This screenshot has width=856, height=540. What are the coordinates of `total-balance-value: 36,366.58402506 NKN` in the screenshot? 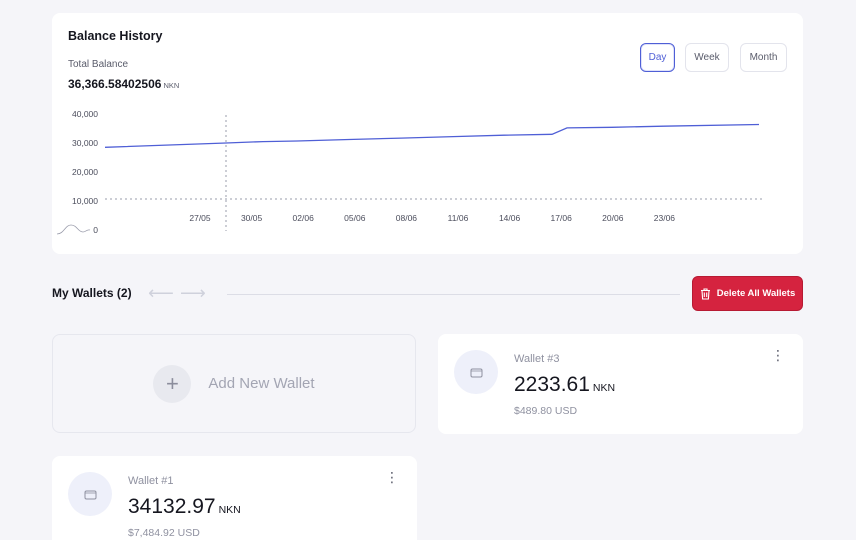 It's located at (123, 84).